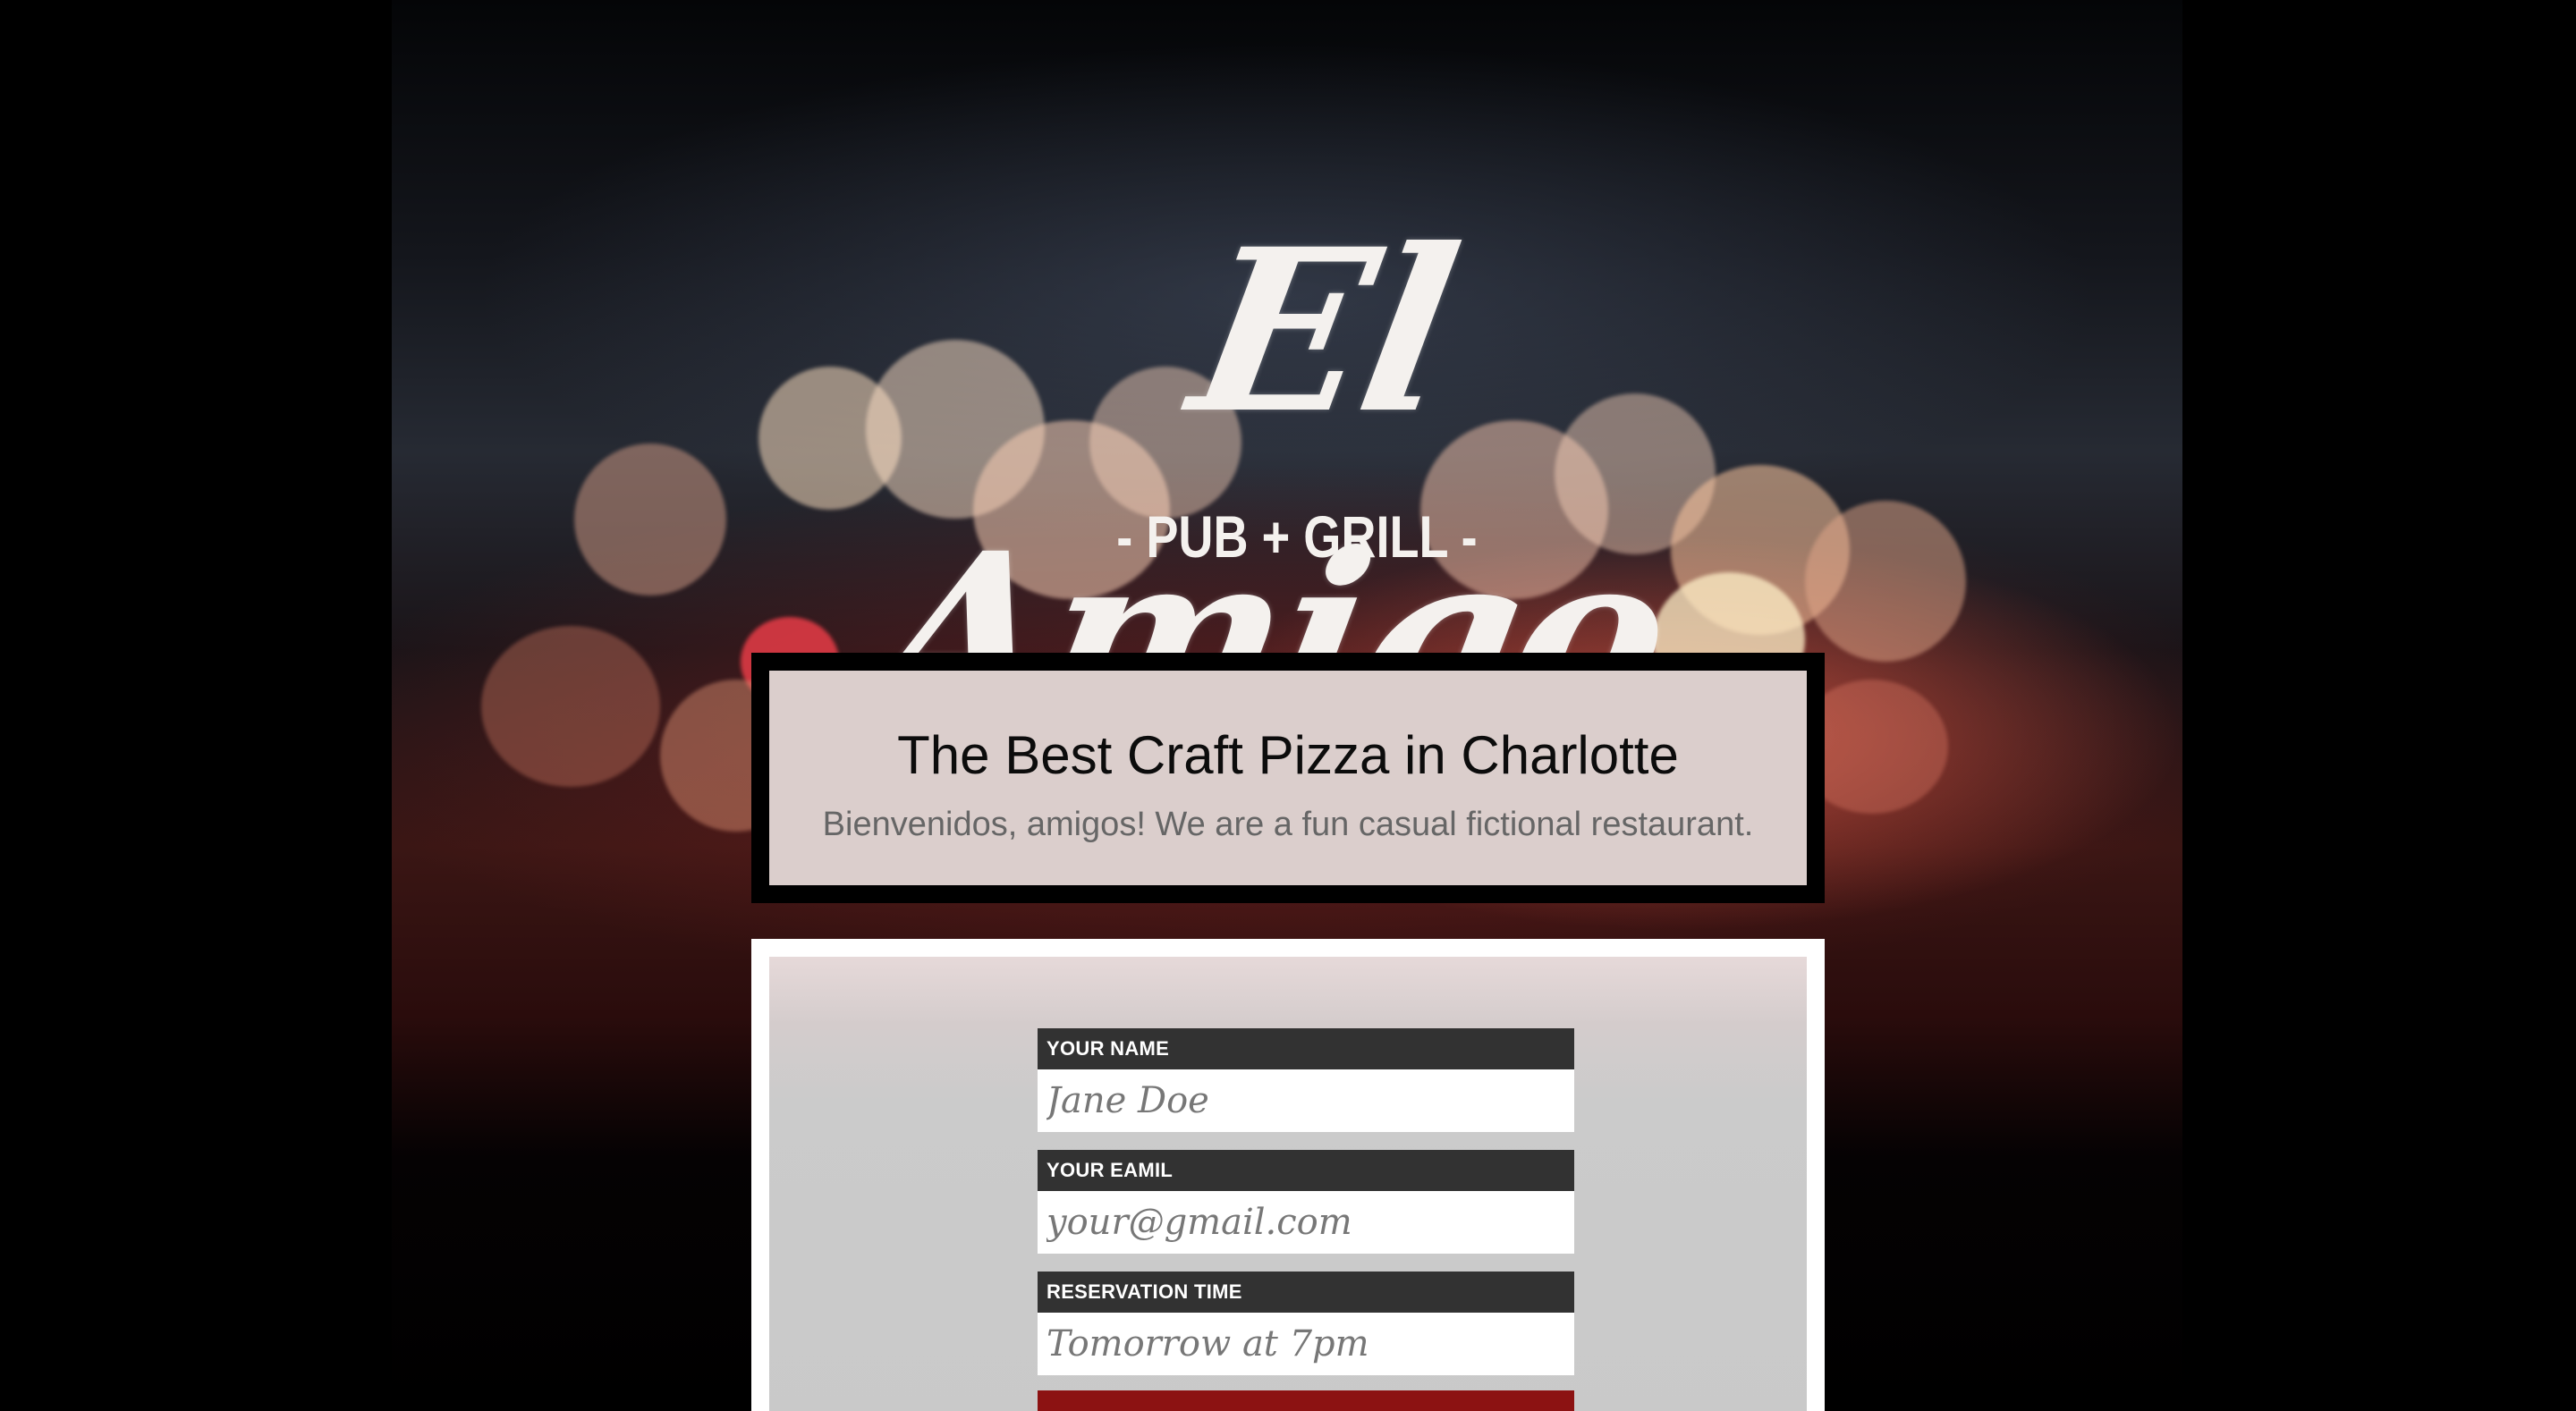 The image size is (2576, 1411). What do you see at coordinates (1297, 536) in the screenshot?
I see `logo-tagline: - PUB + GRILL -` at bounding box center [1297, 536].